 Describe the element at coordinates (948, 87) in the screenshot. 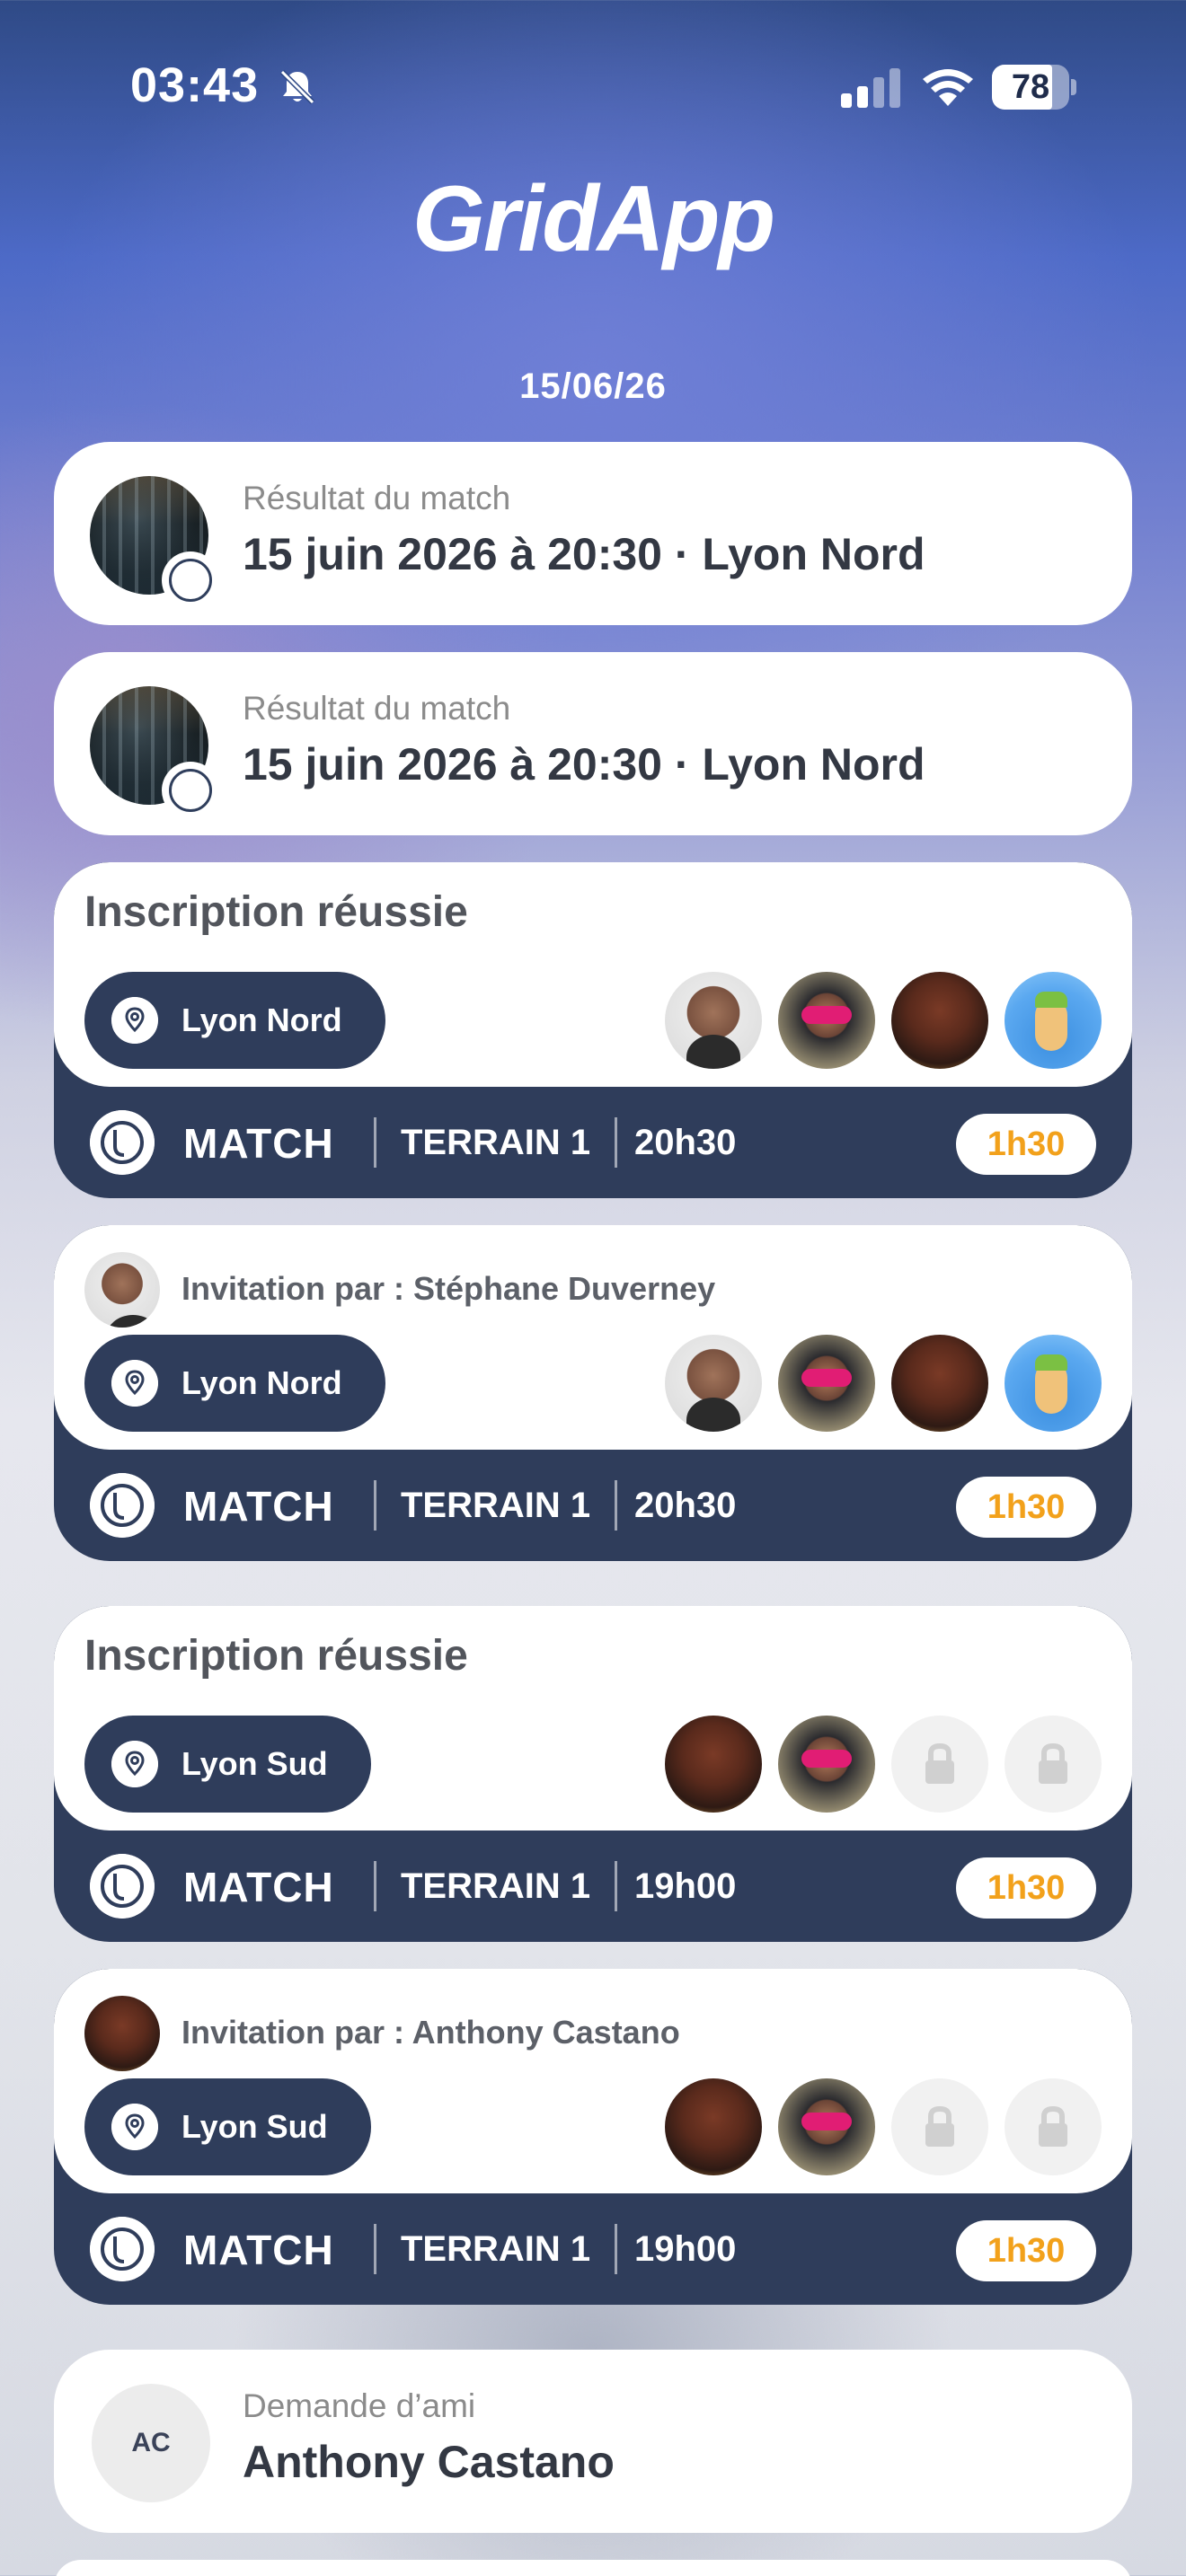

I see `wifi-icon` at that location.